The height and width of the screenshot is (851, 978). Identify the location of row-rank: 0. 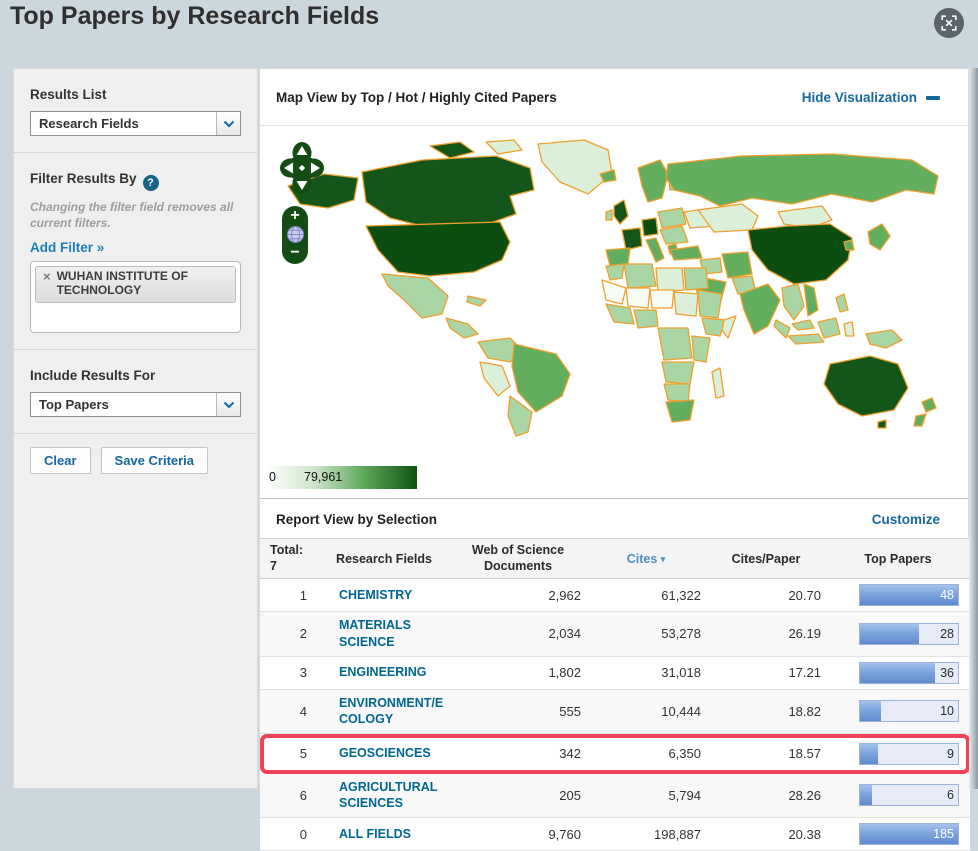
(289, 834).